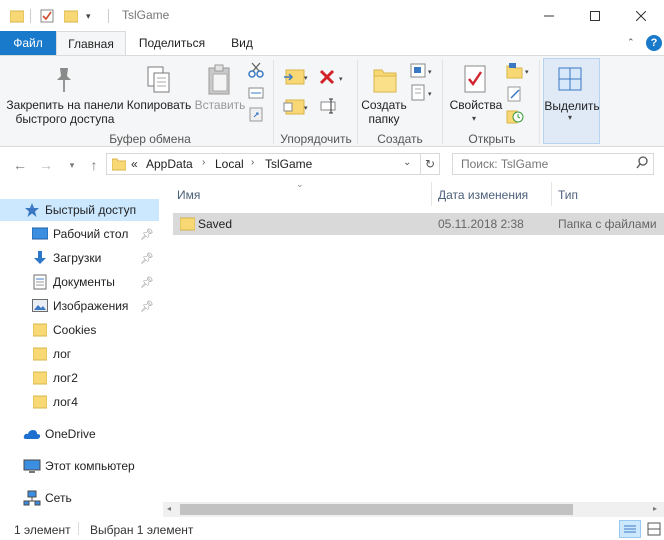 Image resolution: width=664 pixels, height=540 pixels. I want to click on column-header-type: Тип, so click(608, 200).